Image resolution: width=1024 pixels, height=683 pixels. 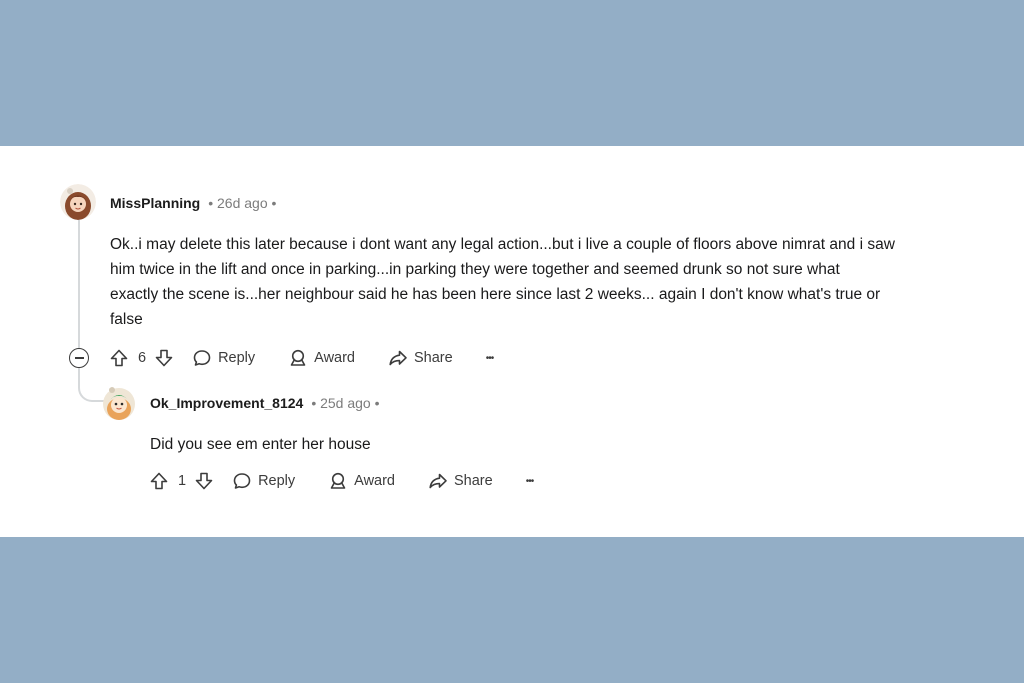 I want to click on thread-line, so click(x=79, y=280).